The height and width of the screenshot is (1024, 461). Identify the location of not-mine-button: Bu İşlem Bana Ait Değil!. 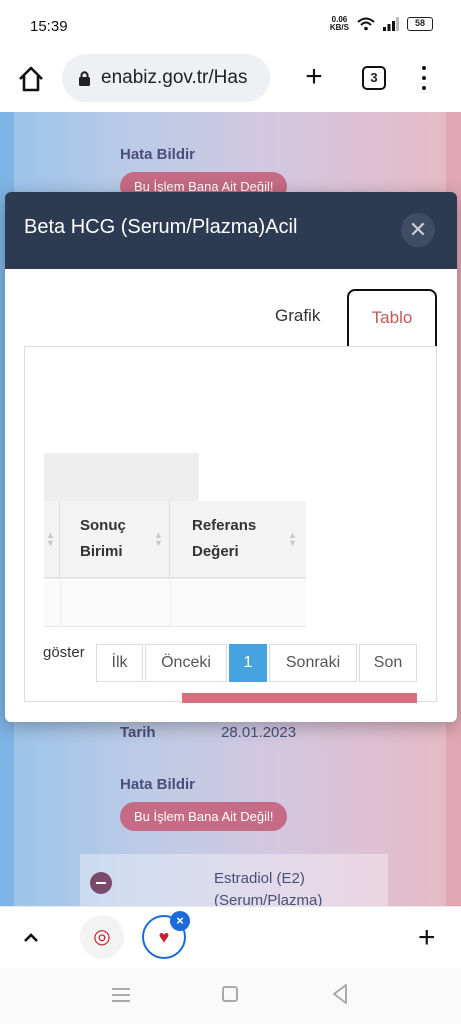
(204, 816).